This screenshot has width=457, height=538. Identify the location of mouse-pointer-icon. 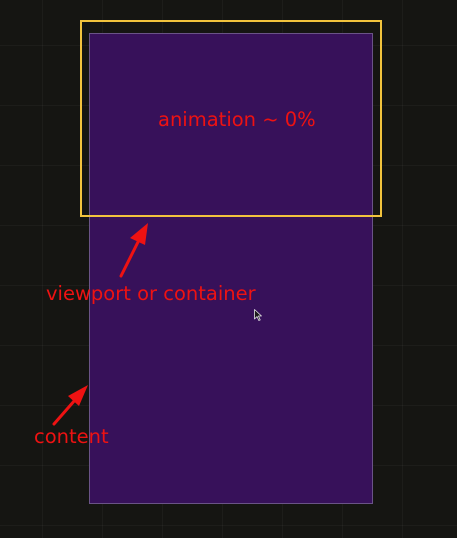
(258, 315).